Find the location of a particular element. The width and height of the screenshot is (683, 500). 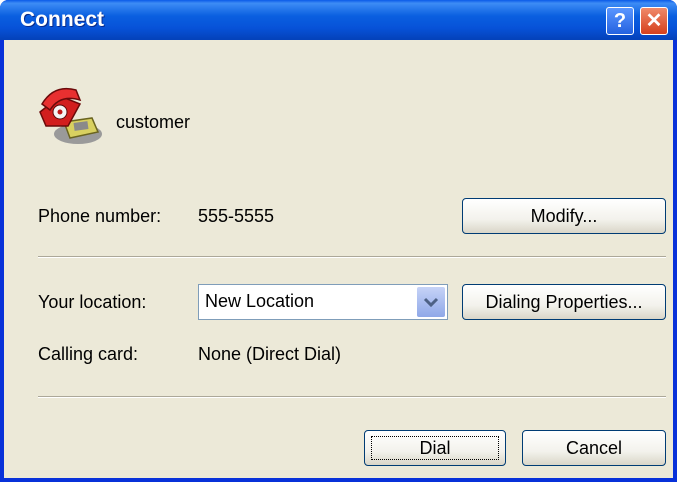

calling-card-label: Calling card: is located at coordinates (88, 354).